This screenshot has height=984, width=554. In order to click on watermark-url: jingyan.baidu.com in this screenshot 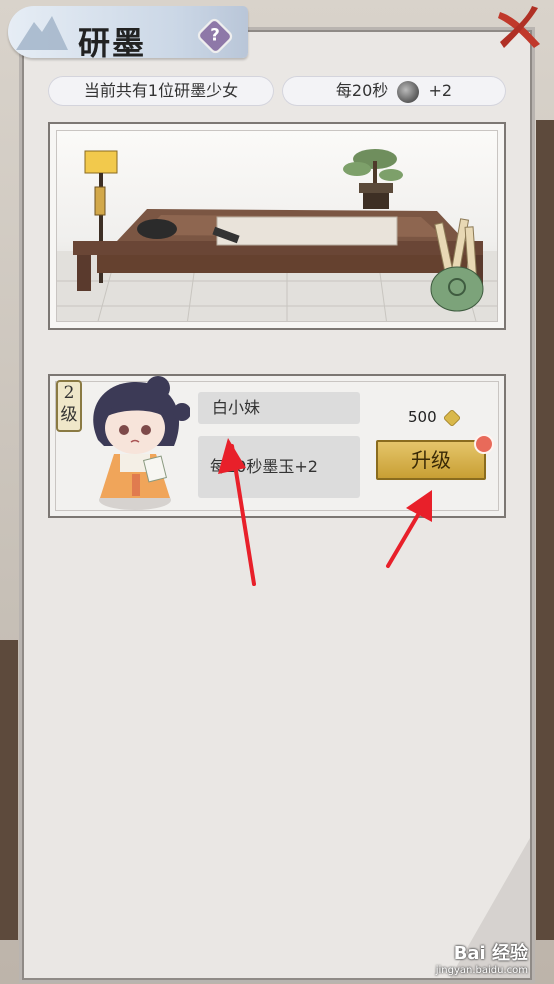, I will do `click(481, 970)`.